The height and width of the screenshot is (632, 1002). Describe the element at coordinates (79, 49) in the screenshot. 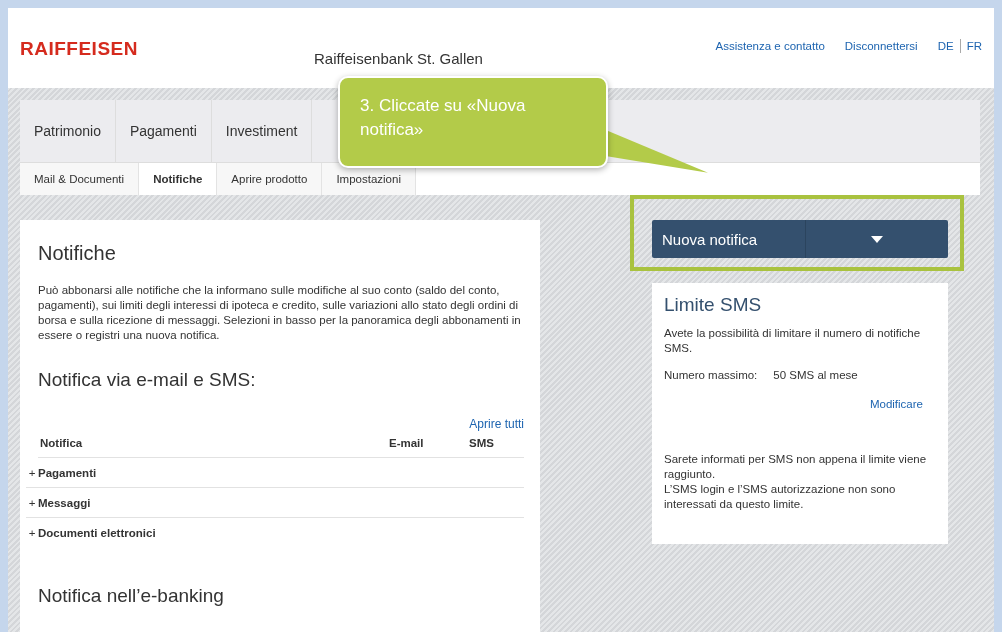

I see `bank-logo: RAIFFEISEN` at that location.